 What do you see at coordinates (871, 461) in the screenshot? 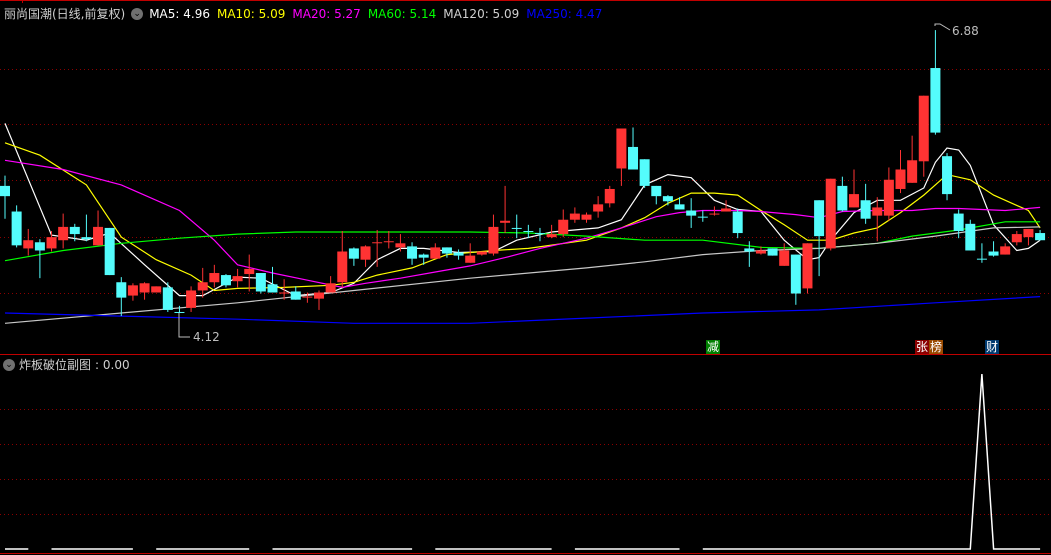
I see `indicator-segment` at bounding box center [871, 461].